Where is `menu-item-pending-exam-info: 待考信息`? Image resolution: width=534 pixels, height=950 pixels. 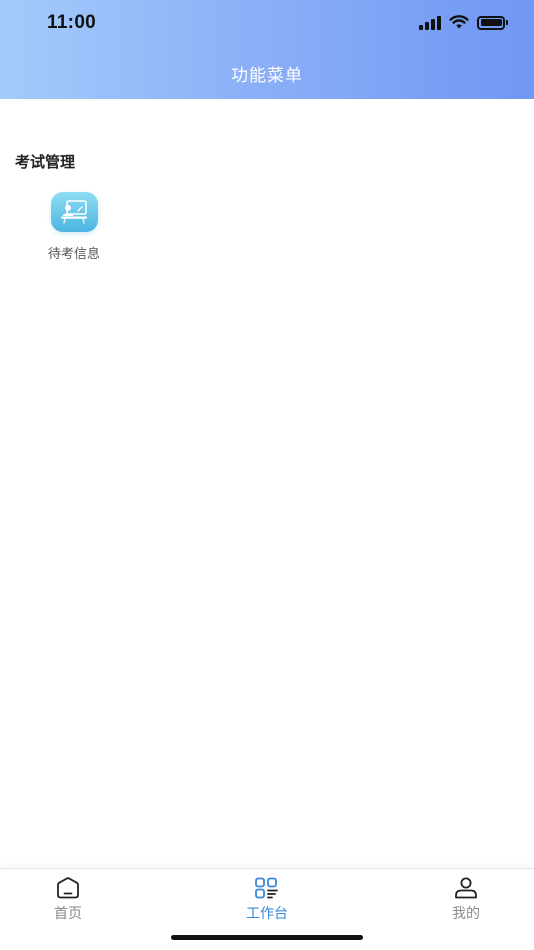
menu-item-pending-exam-info: 待考信息 is located at coordinates (74, 229).